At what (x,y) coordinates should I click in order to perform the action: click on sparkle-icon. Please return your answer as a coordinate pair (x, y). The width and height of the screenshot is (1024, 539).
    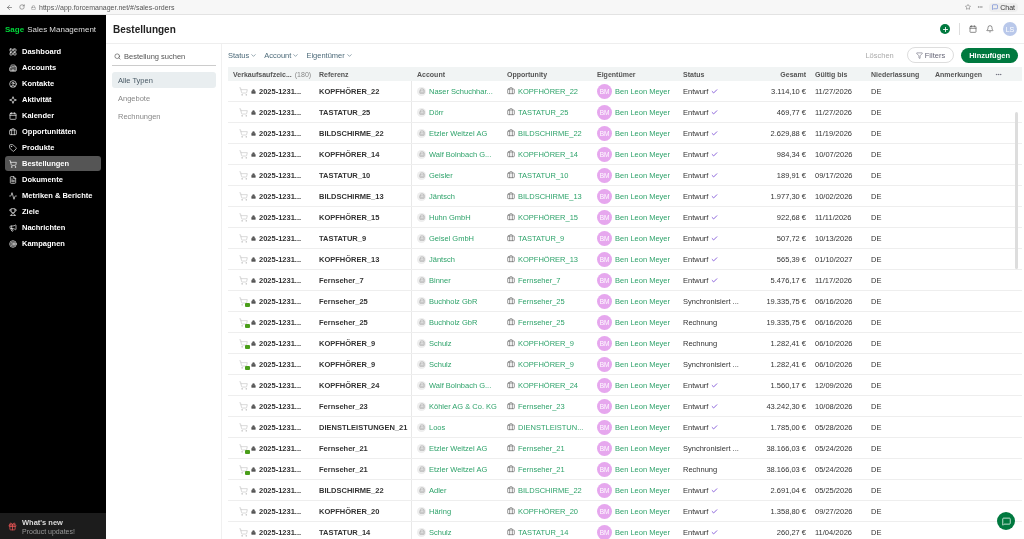
    Looking at the image, I should click on (13, 99).